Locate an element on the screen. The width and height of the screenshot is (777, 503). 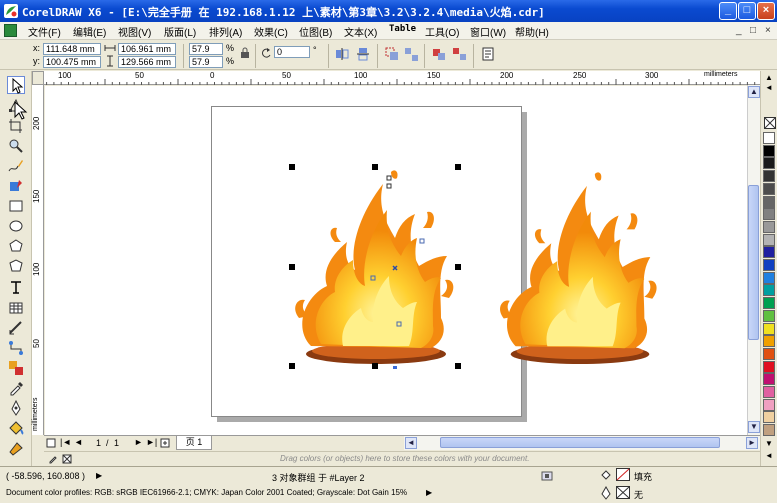
fill-tool is located at coordinates (16, 428).